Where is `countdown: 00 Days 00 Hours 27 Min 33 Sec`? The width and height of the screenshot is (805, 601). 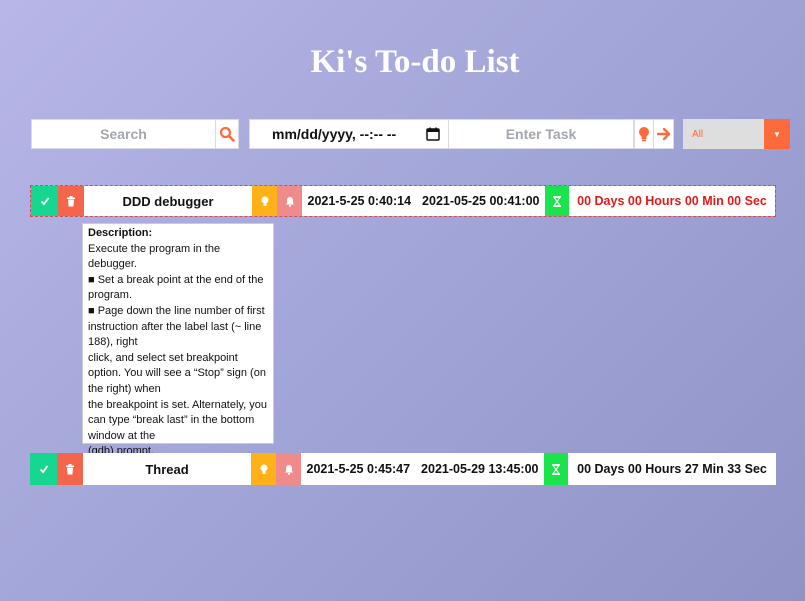
countdown: 00 Days 00 Hours 27 Min 33 Sec is located at coordinates (672, 469).